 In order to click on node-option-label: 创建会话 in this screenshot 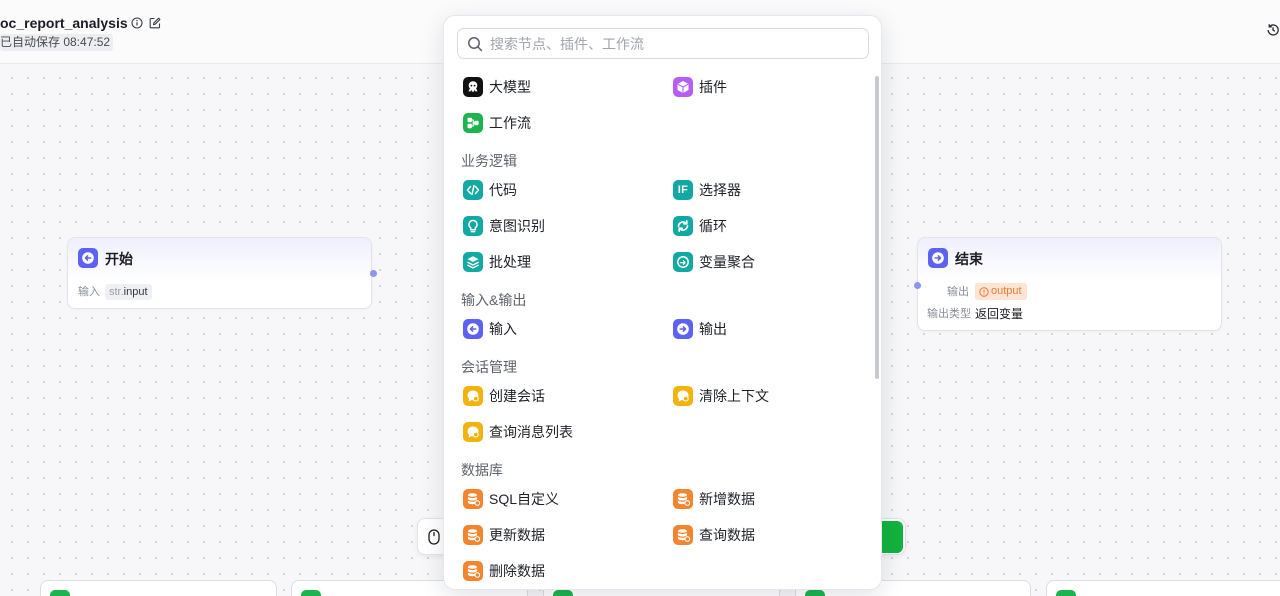, I will do `click(517, 396)`.